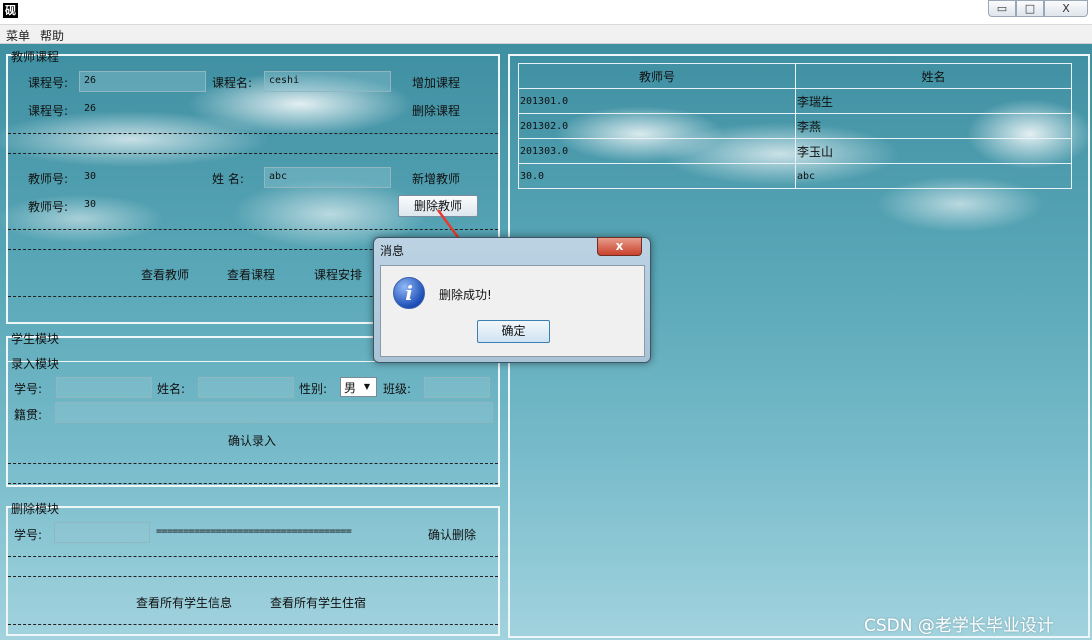 This screenshot has height=640, width=1092. Describe the element at coordinates (18, 35) in the screenshot. I see `menu-item-menu: 菜单` at that location.